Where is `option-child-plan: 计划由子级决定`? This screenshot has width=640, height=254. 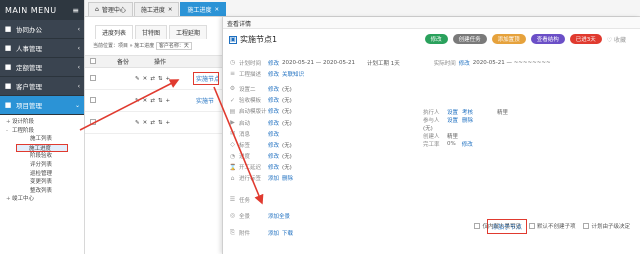
option-child-plan: 计划由子级决定 is located at coordinates (606, 226).